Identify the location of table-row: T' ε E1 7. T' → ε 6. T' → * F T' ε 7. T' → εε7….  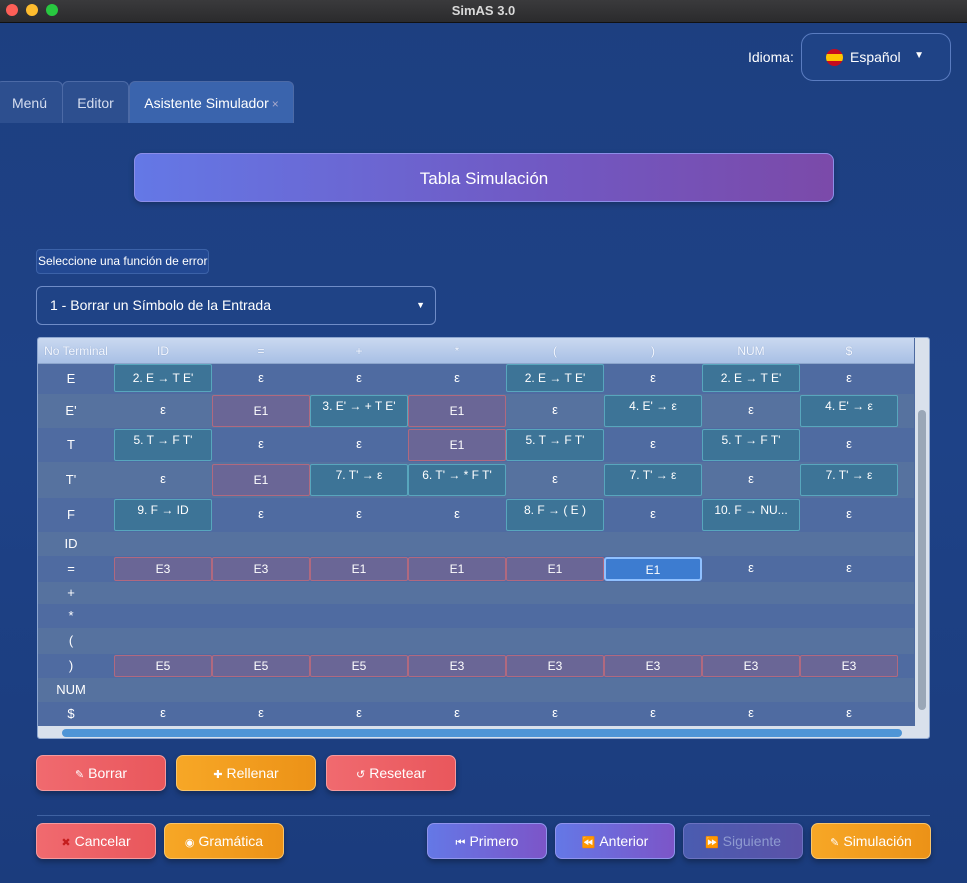
(476, 480).